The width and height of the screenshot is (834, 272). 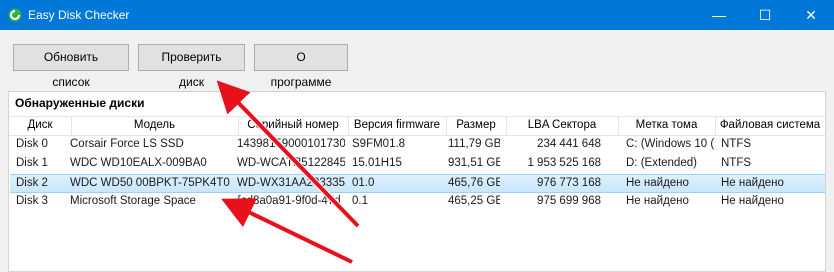 I want to click on column-header-serial: Серийный номер, so click(x=293, y=125).